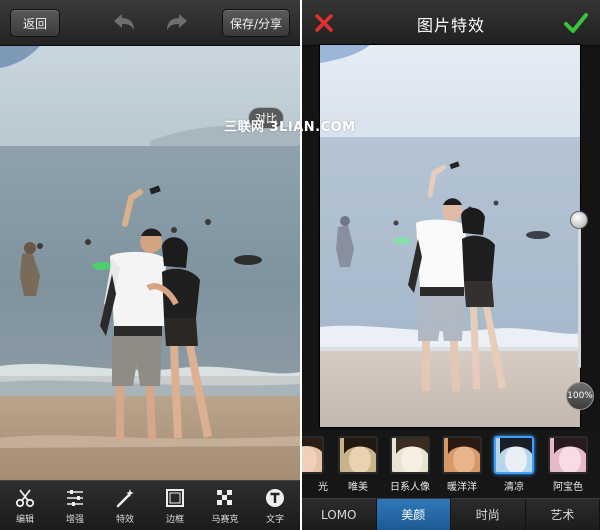 Image resolution: width=600 pixels, height=530 pixels. What do you see at coordinates (175, 498) in the screenshot?
I see `frame-icon` at bounding box center [175, 498].